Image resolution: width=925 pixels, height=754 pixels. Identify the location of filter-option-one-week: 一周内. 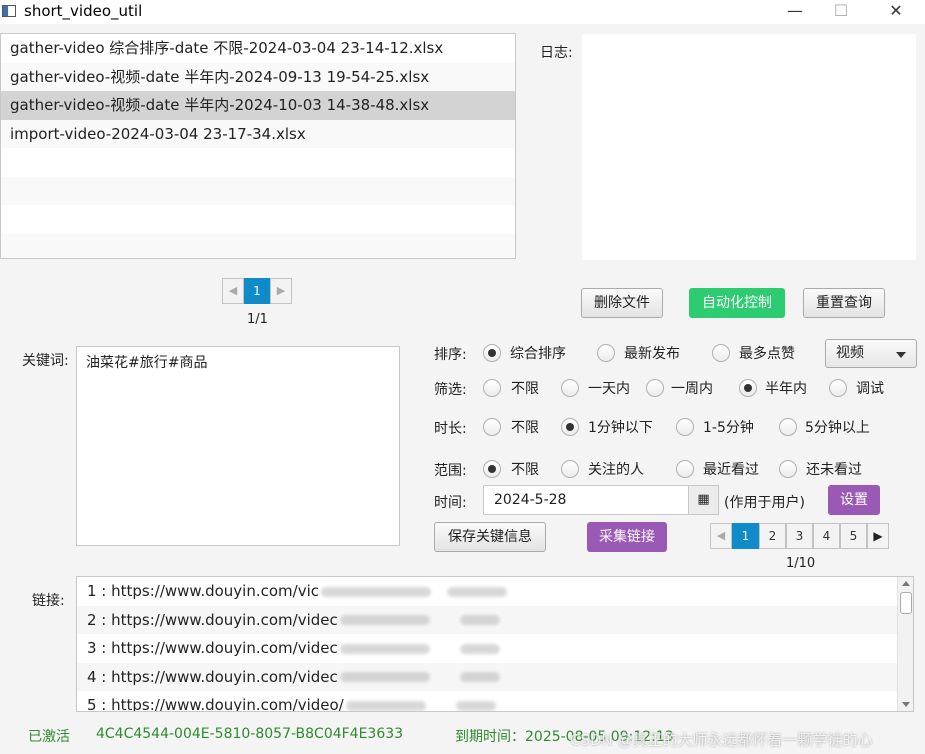
(679, 388).